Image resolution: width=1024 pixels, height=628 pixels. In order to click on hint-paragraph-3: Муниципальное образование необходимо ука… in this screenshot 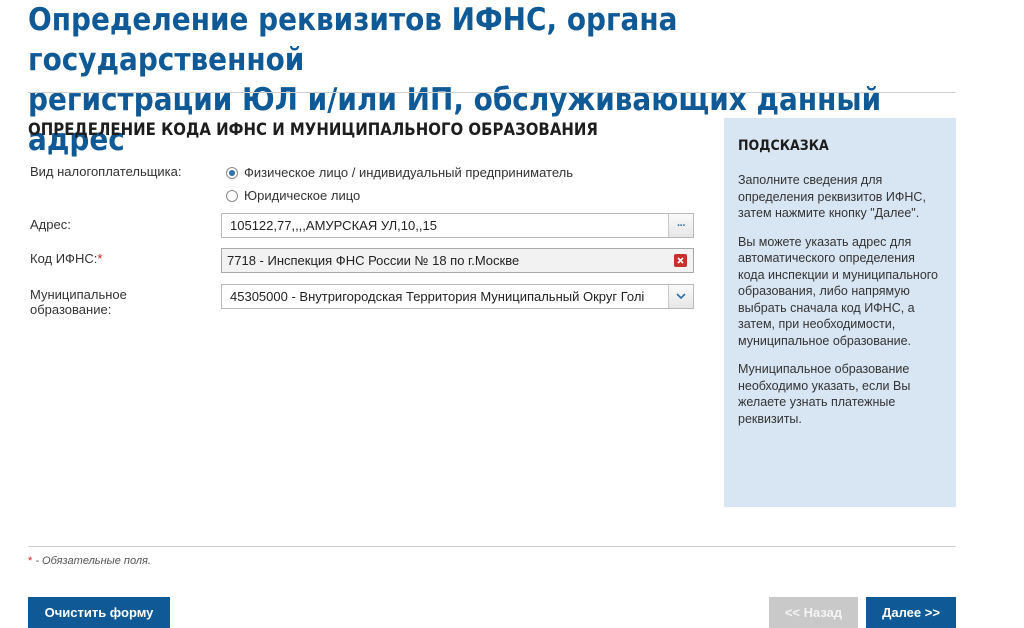, I will do `click(824, 394)`.